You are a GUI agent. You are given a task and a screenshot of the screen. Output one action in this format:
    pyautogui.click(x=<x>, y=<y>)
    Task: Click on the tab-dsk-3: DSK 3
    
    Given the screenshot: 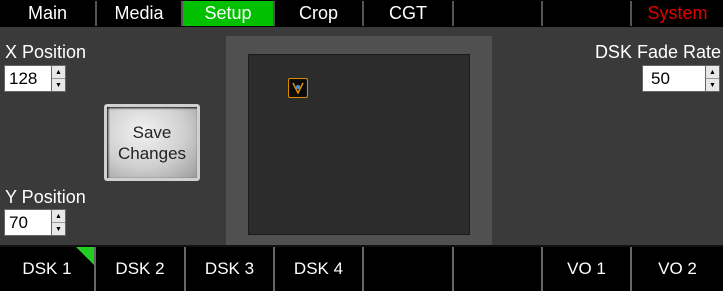 What is the action you would take?
    pyautogui.click(x=230, y=269)
    